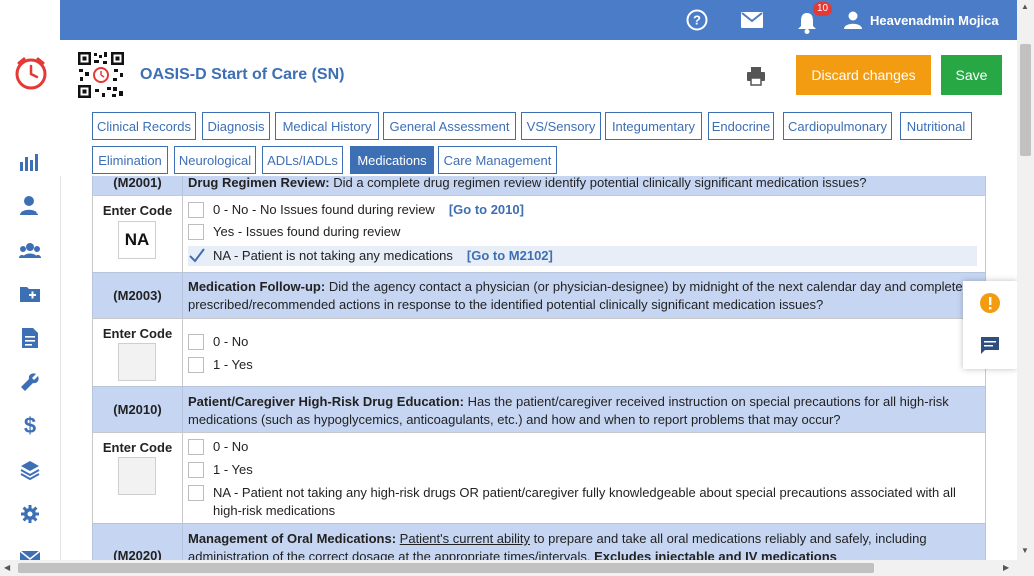 Image resolution: width=1034 pixels, height=576 pixels. I want to click on page-title: OASIS-D Start of Care (SN), so click(242, 74).